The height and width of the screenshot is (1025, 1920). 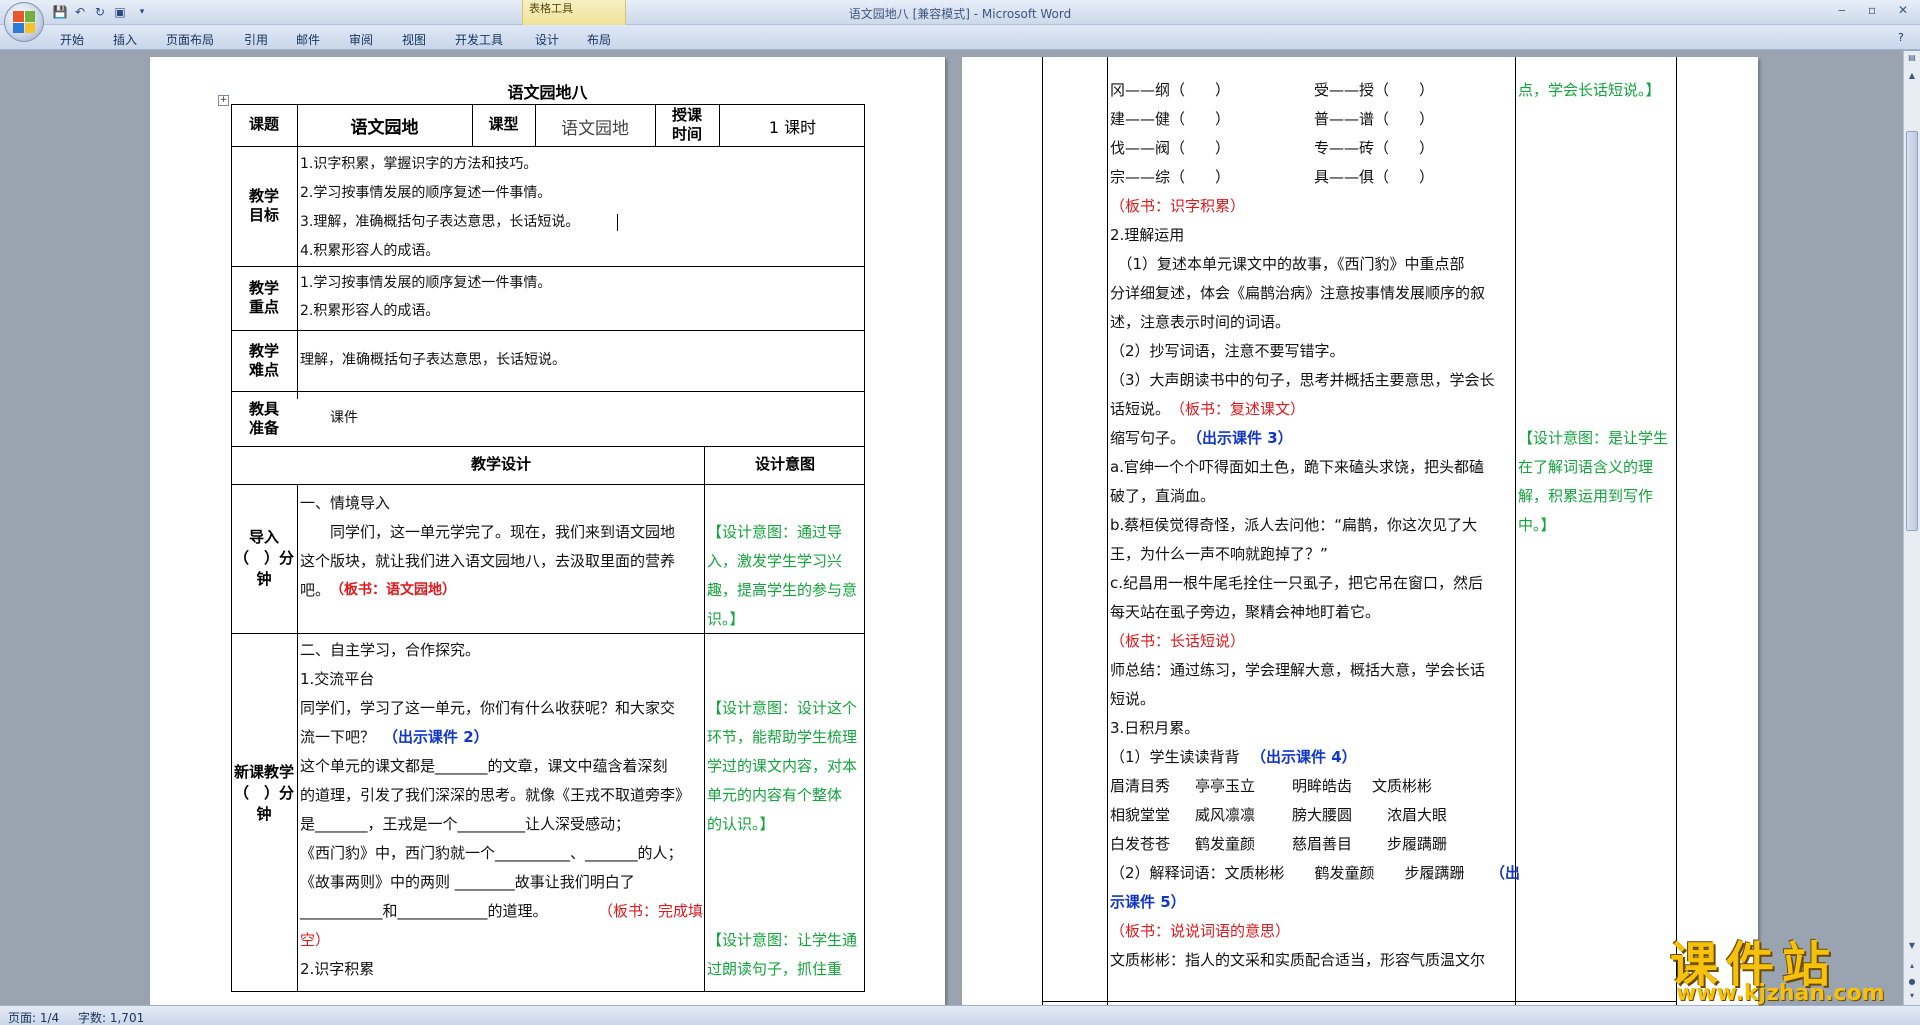 What do you see at coordinates (1140, 844) in the screenshot?
I see `idiom: 白发苍苍` at bounding box center [1140, 844].